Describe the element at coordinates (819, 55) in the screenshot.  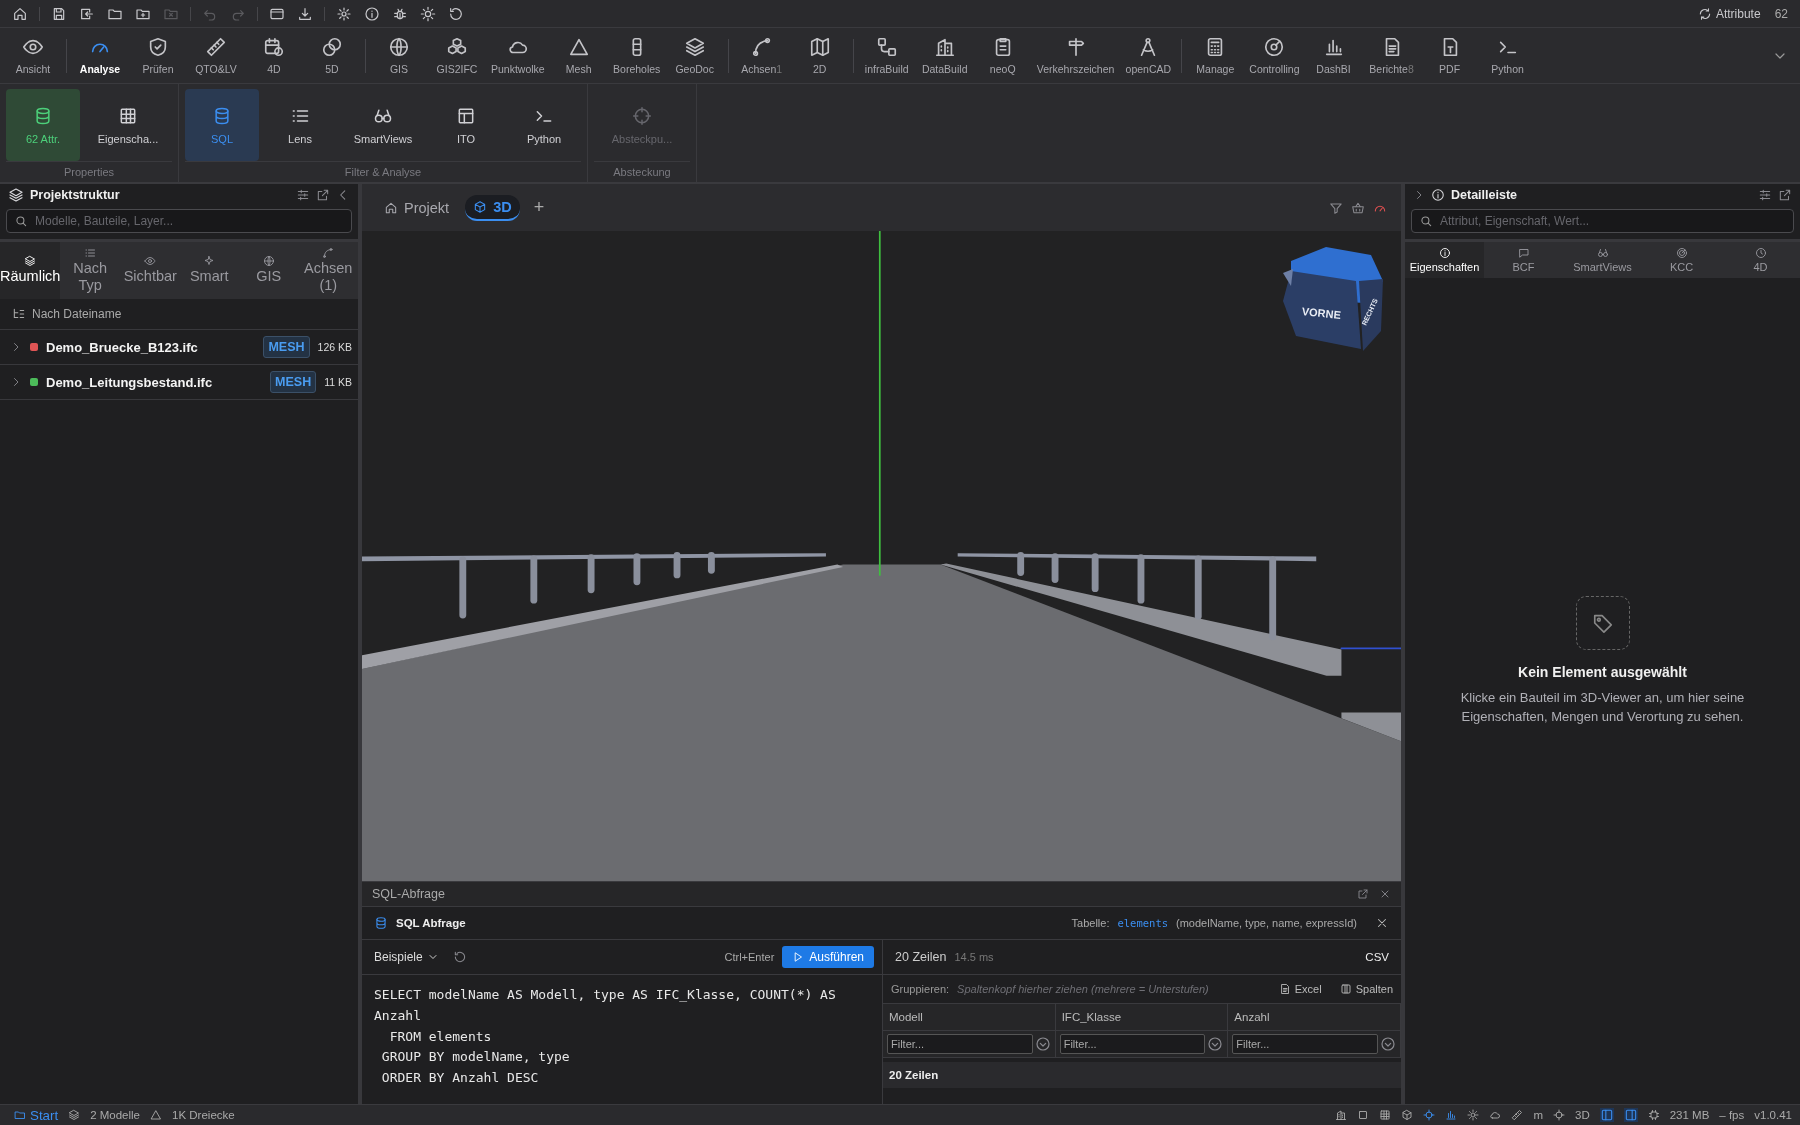
I see `ribbon-tab: 2D` at that location.